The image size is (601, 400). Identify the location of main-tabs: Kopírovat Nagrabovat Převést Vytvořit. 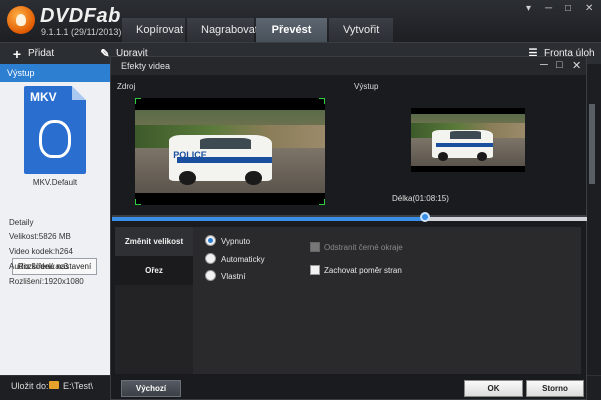
(258, 30).